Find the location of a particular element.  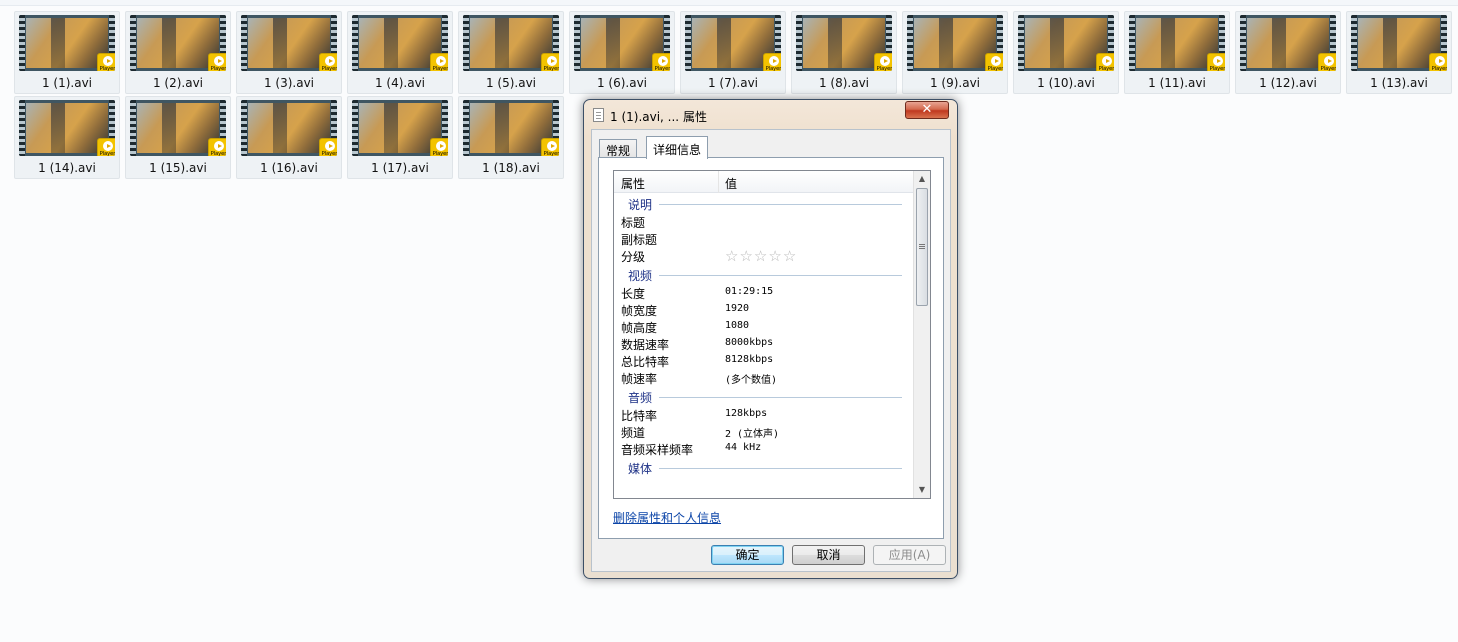

file-item: Player 1 (2).avi is located at coordinates (178, 52).